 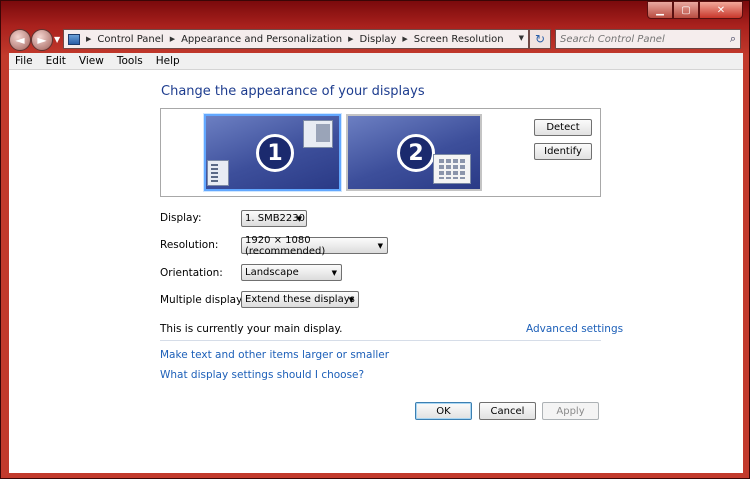 What do you see at coordinates (181, 218) in the screenshot?
I see `display-label: Display:` at bounding box center [181, 218].